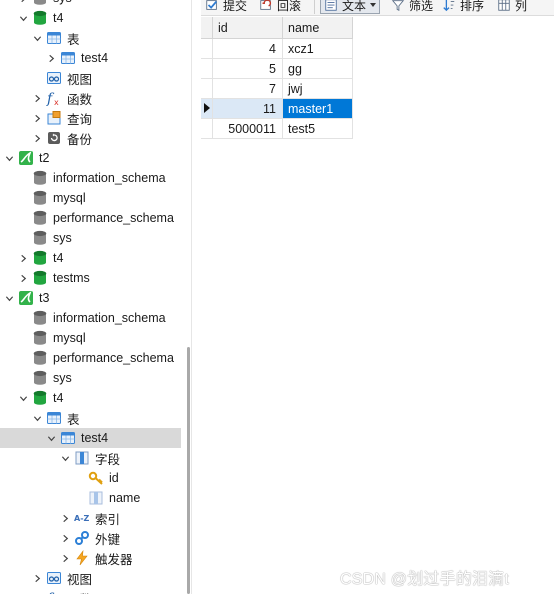 This screenshot has height=594, width=554. I want to click on rollback-button: 回滚, so click(280, 7).